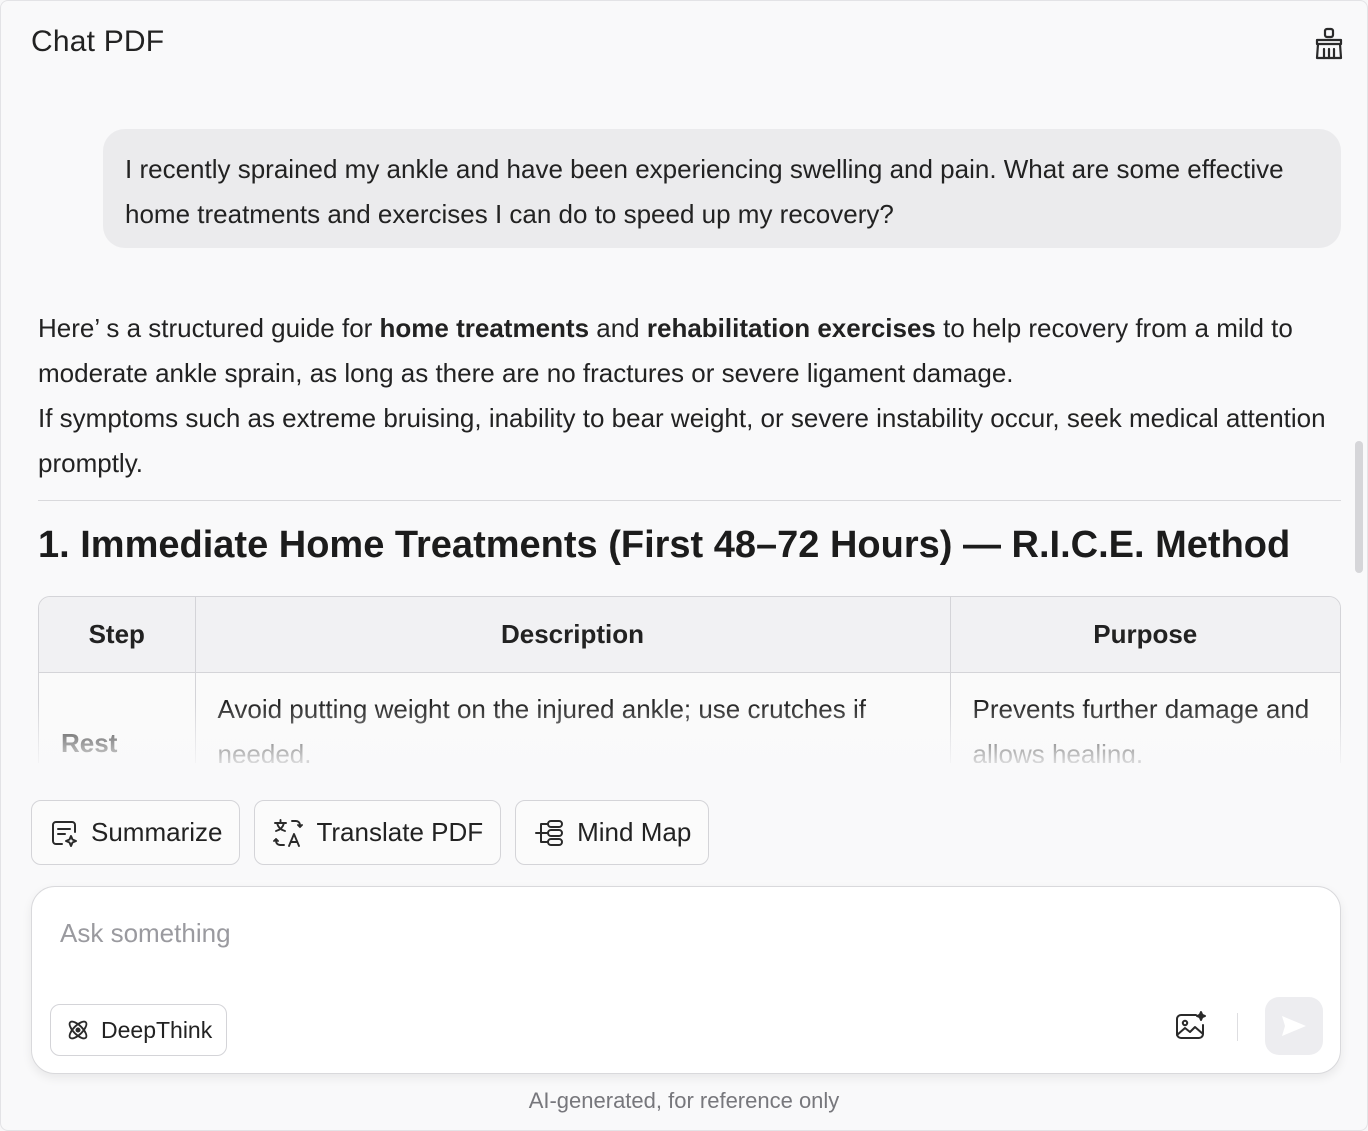 Image resolution: width=1368 pixels, height=1131 pixels. Describe the element at coordinates (157, 832) in the screenshot. I see `summarize-label: Summarize` at that location.